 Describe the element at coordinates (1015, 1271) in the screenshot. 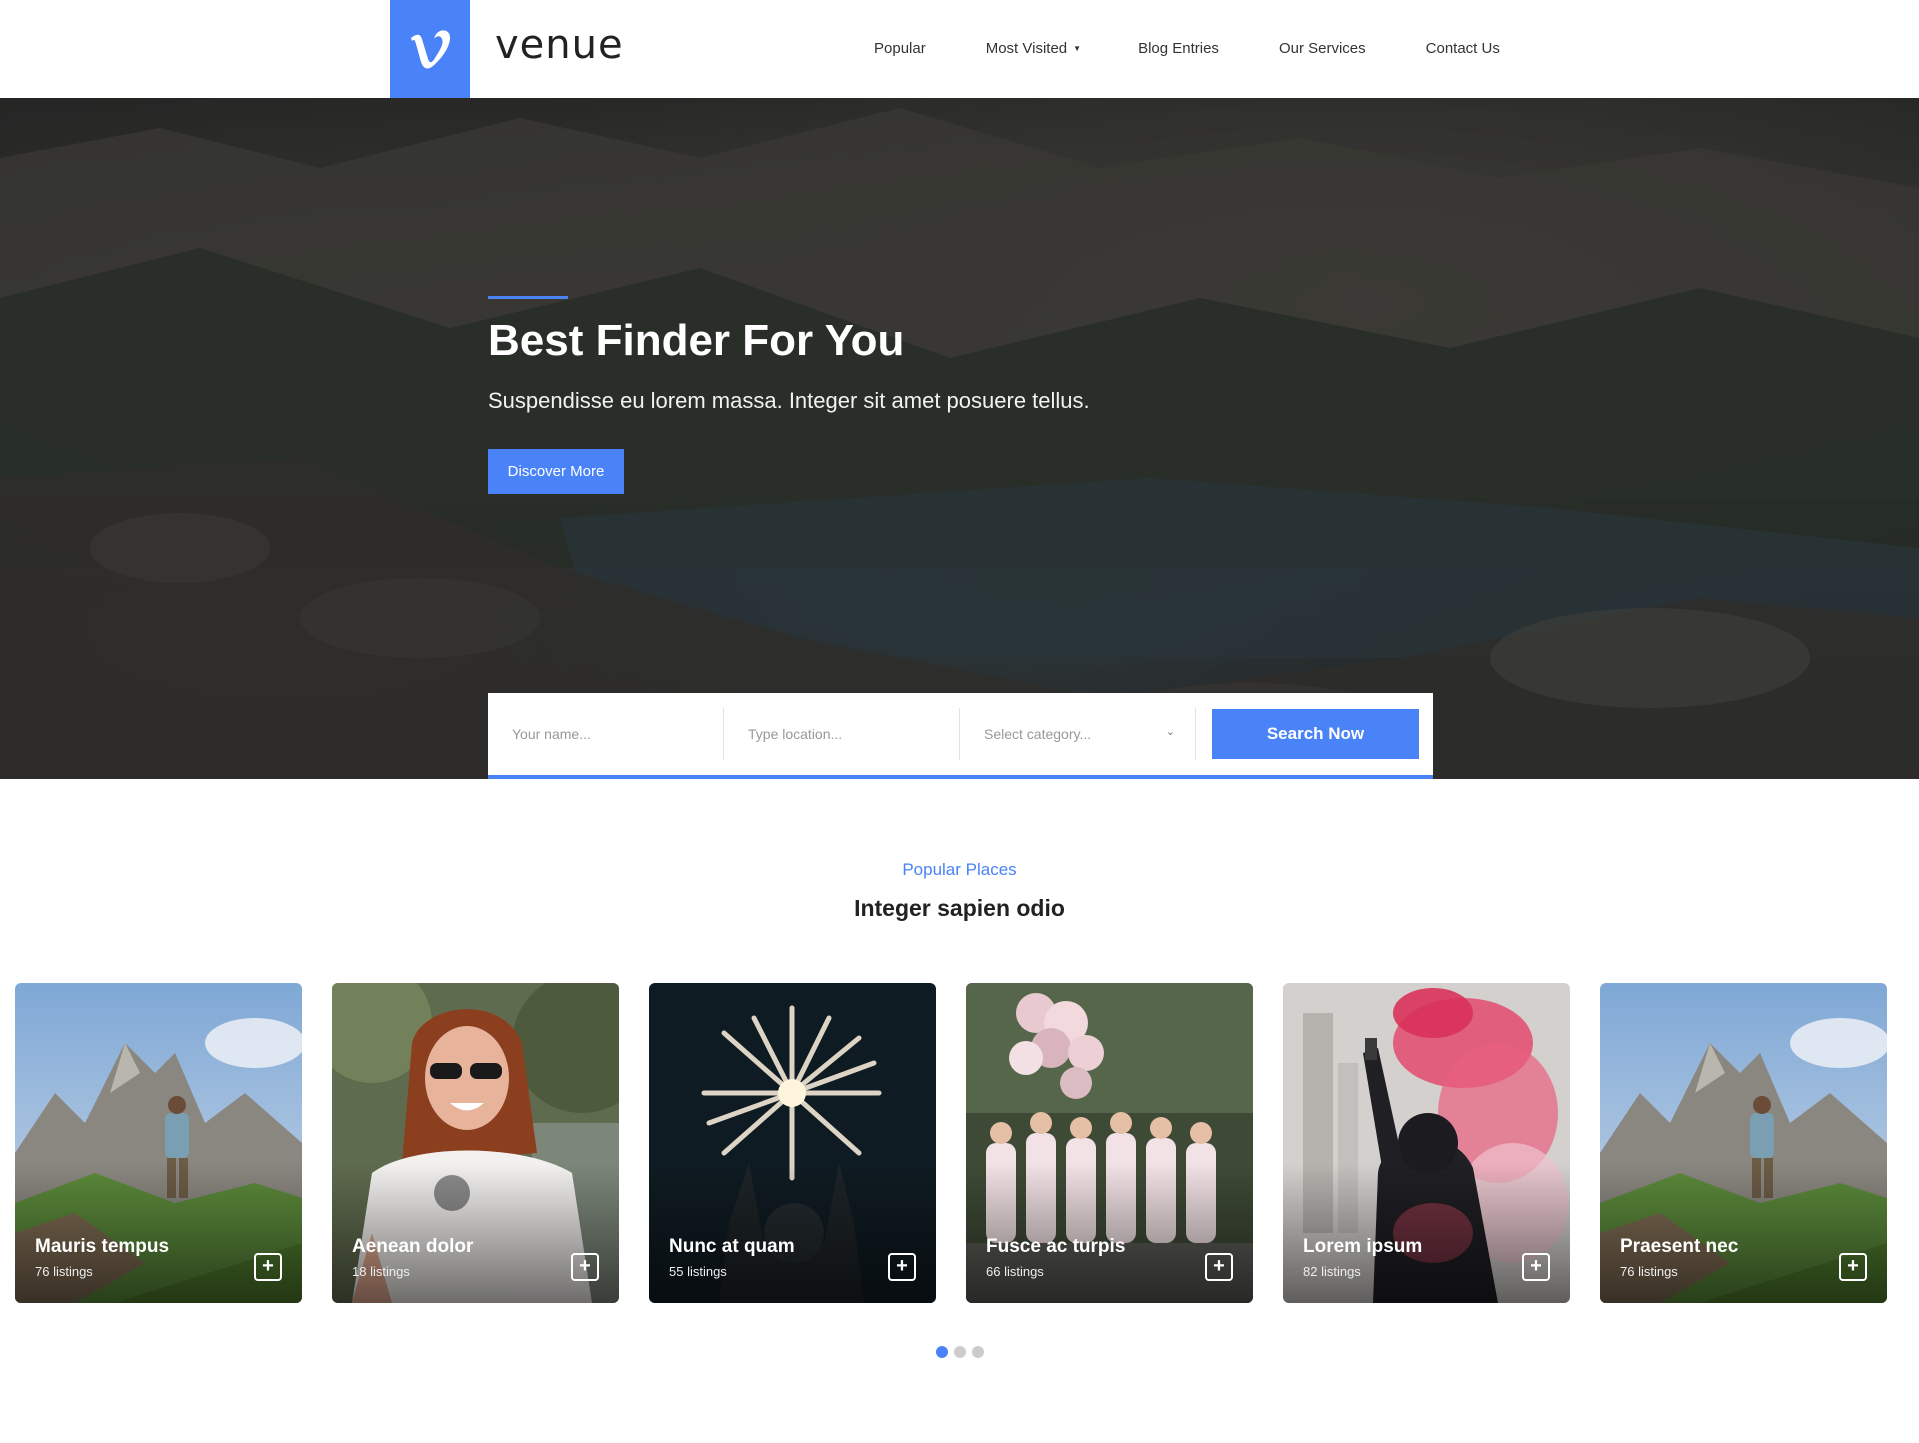

I see `card-listing-count: 66 listings` at that location.